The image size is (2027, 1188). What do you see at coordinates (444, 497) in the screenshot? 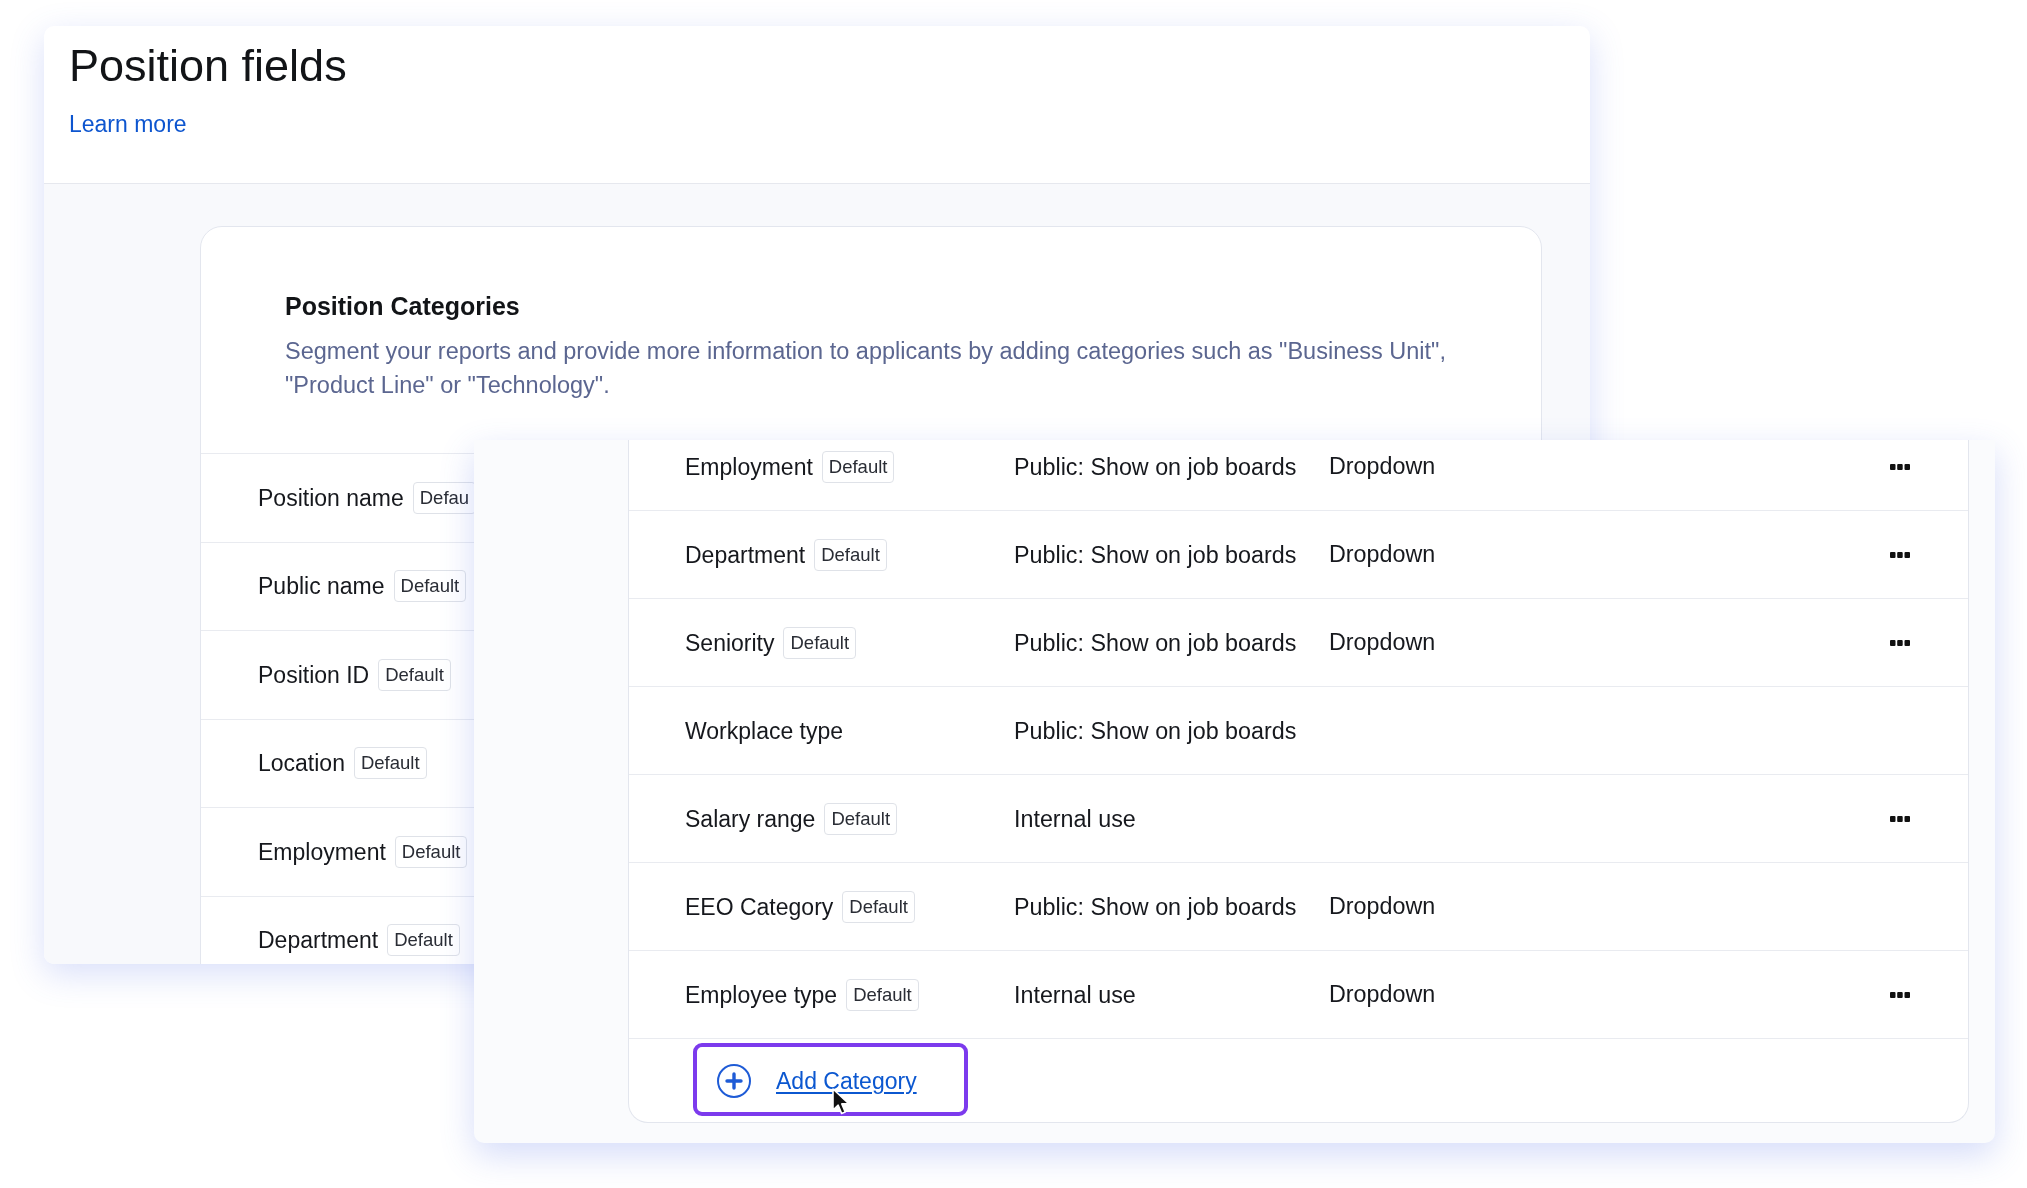
I see `default-tag: Defau` at bounding box center [444, 497].